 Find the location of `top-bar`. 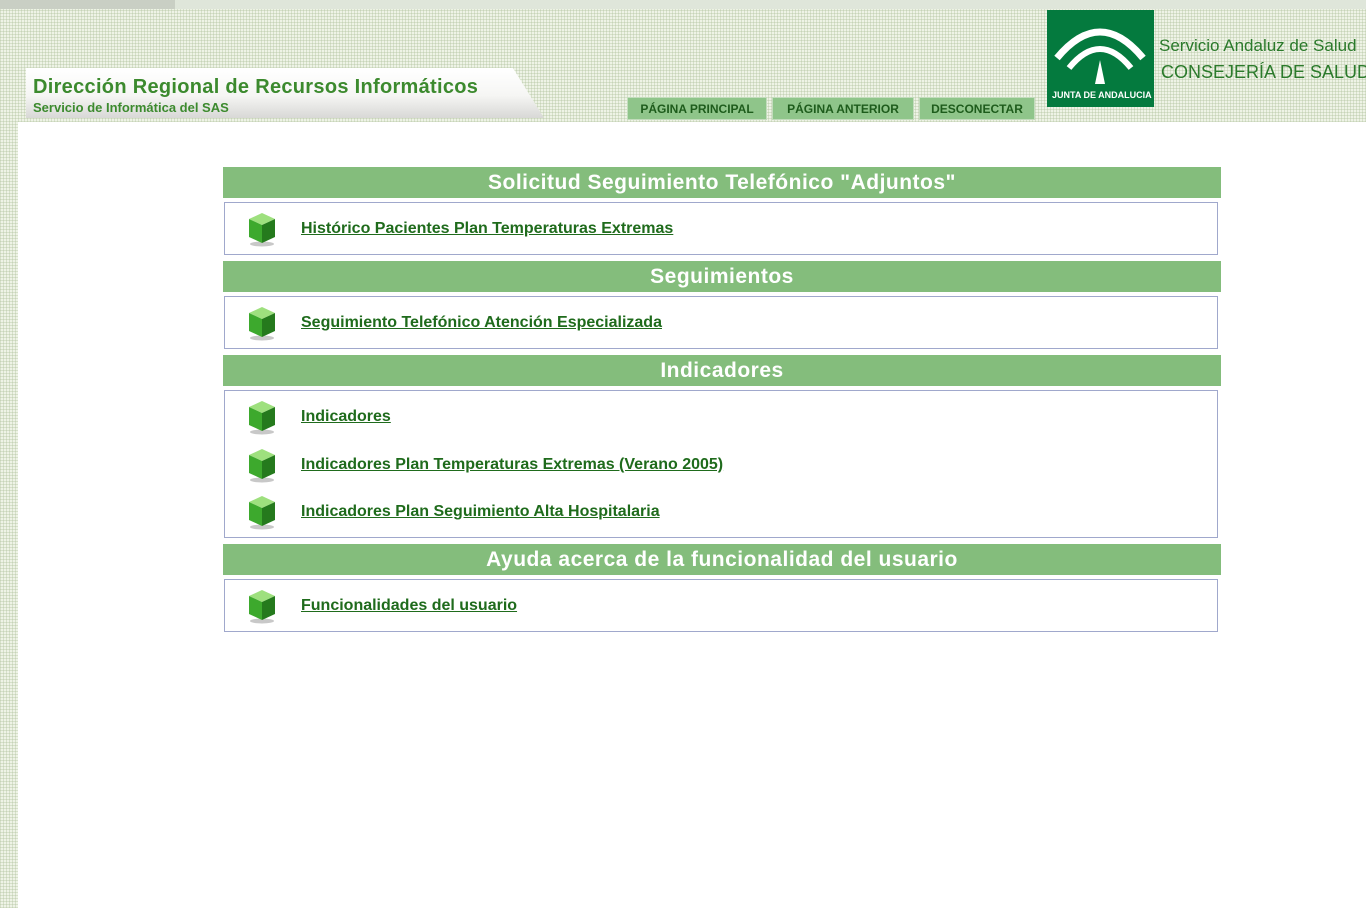

top-bar is located at coordinates (683, 4).